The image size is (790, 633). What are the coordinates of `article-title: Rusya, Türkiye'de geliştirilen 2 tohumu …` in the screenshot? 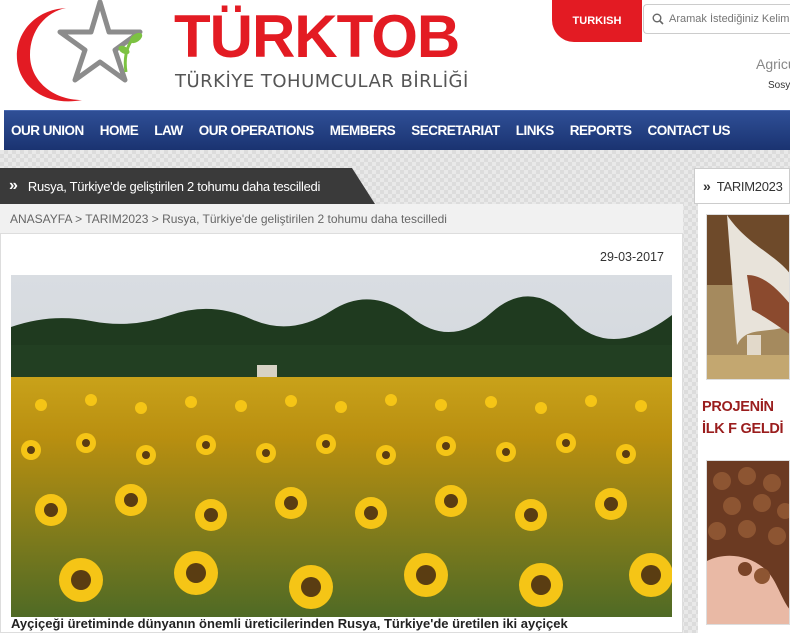 It's located at (174, 186).